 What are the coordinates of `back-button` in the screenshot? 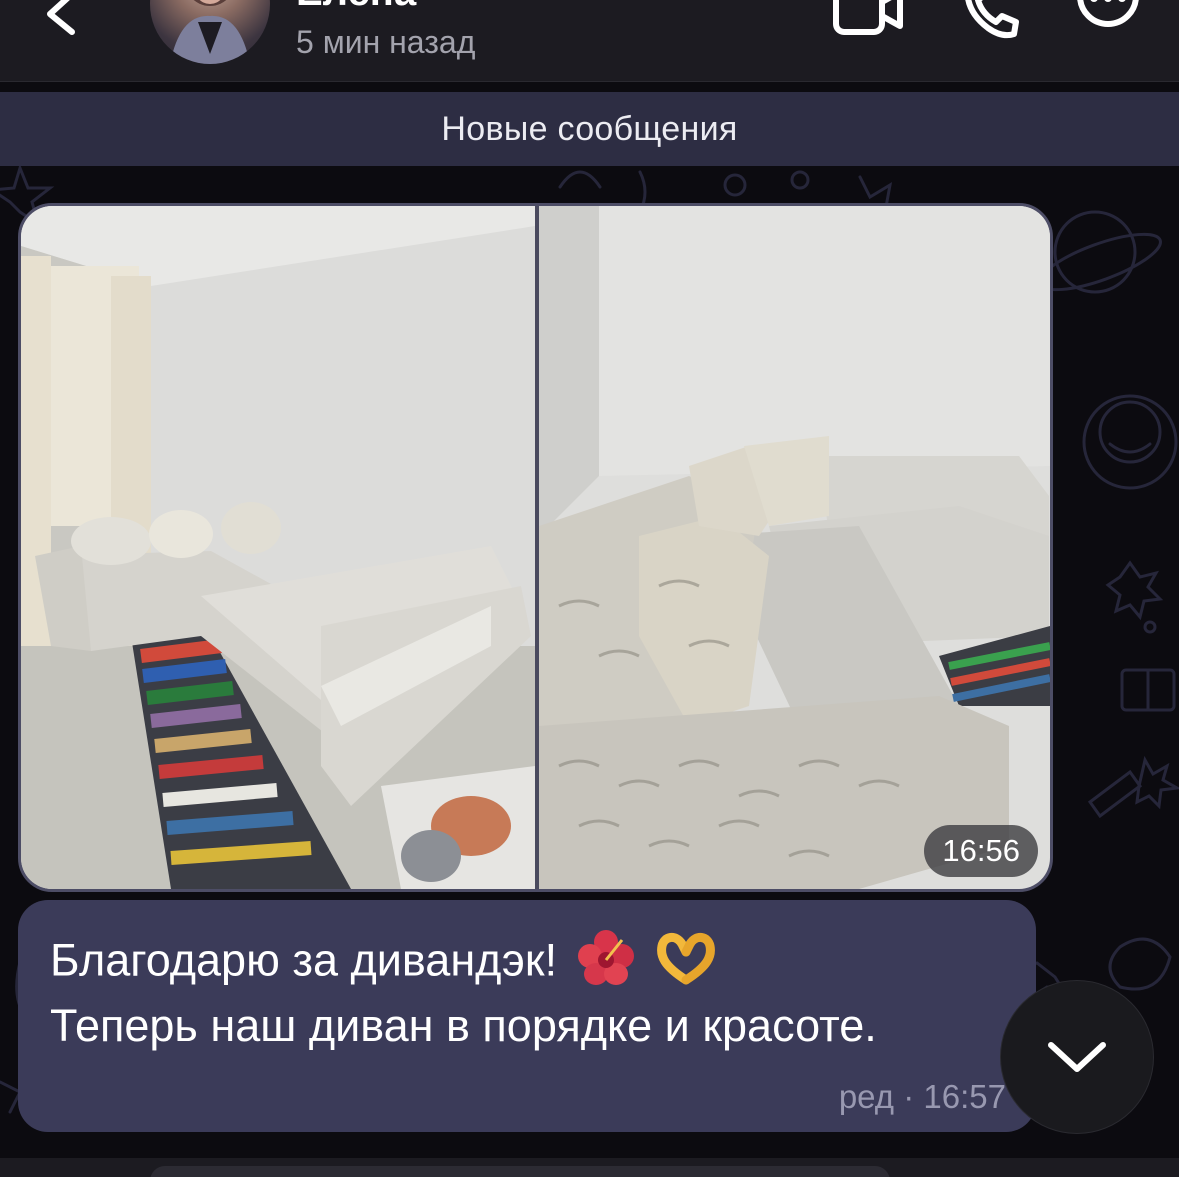 It's located at (61, 19).